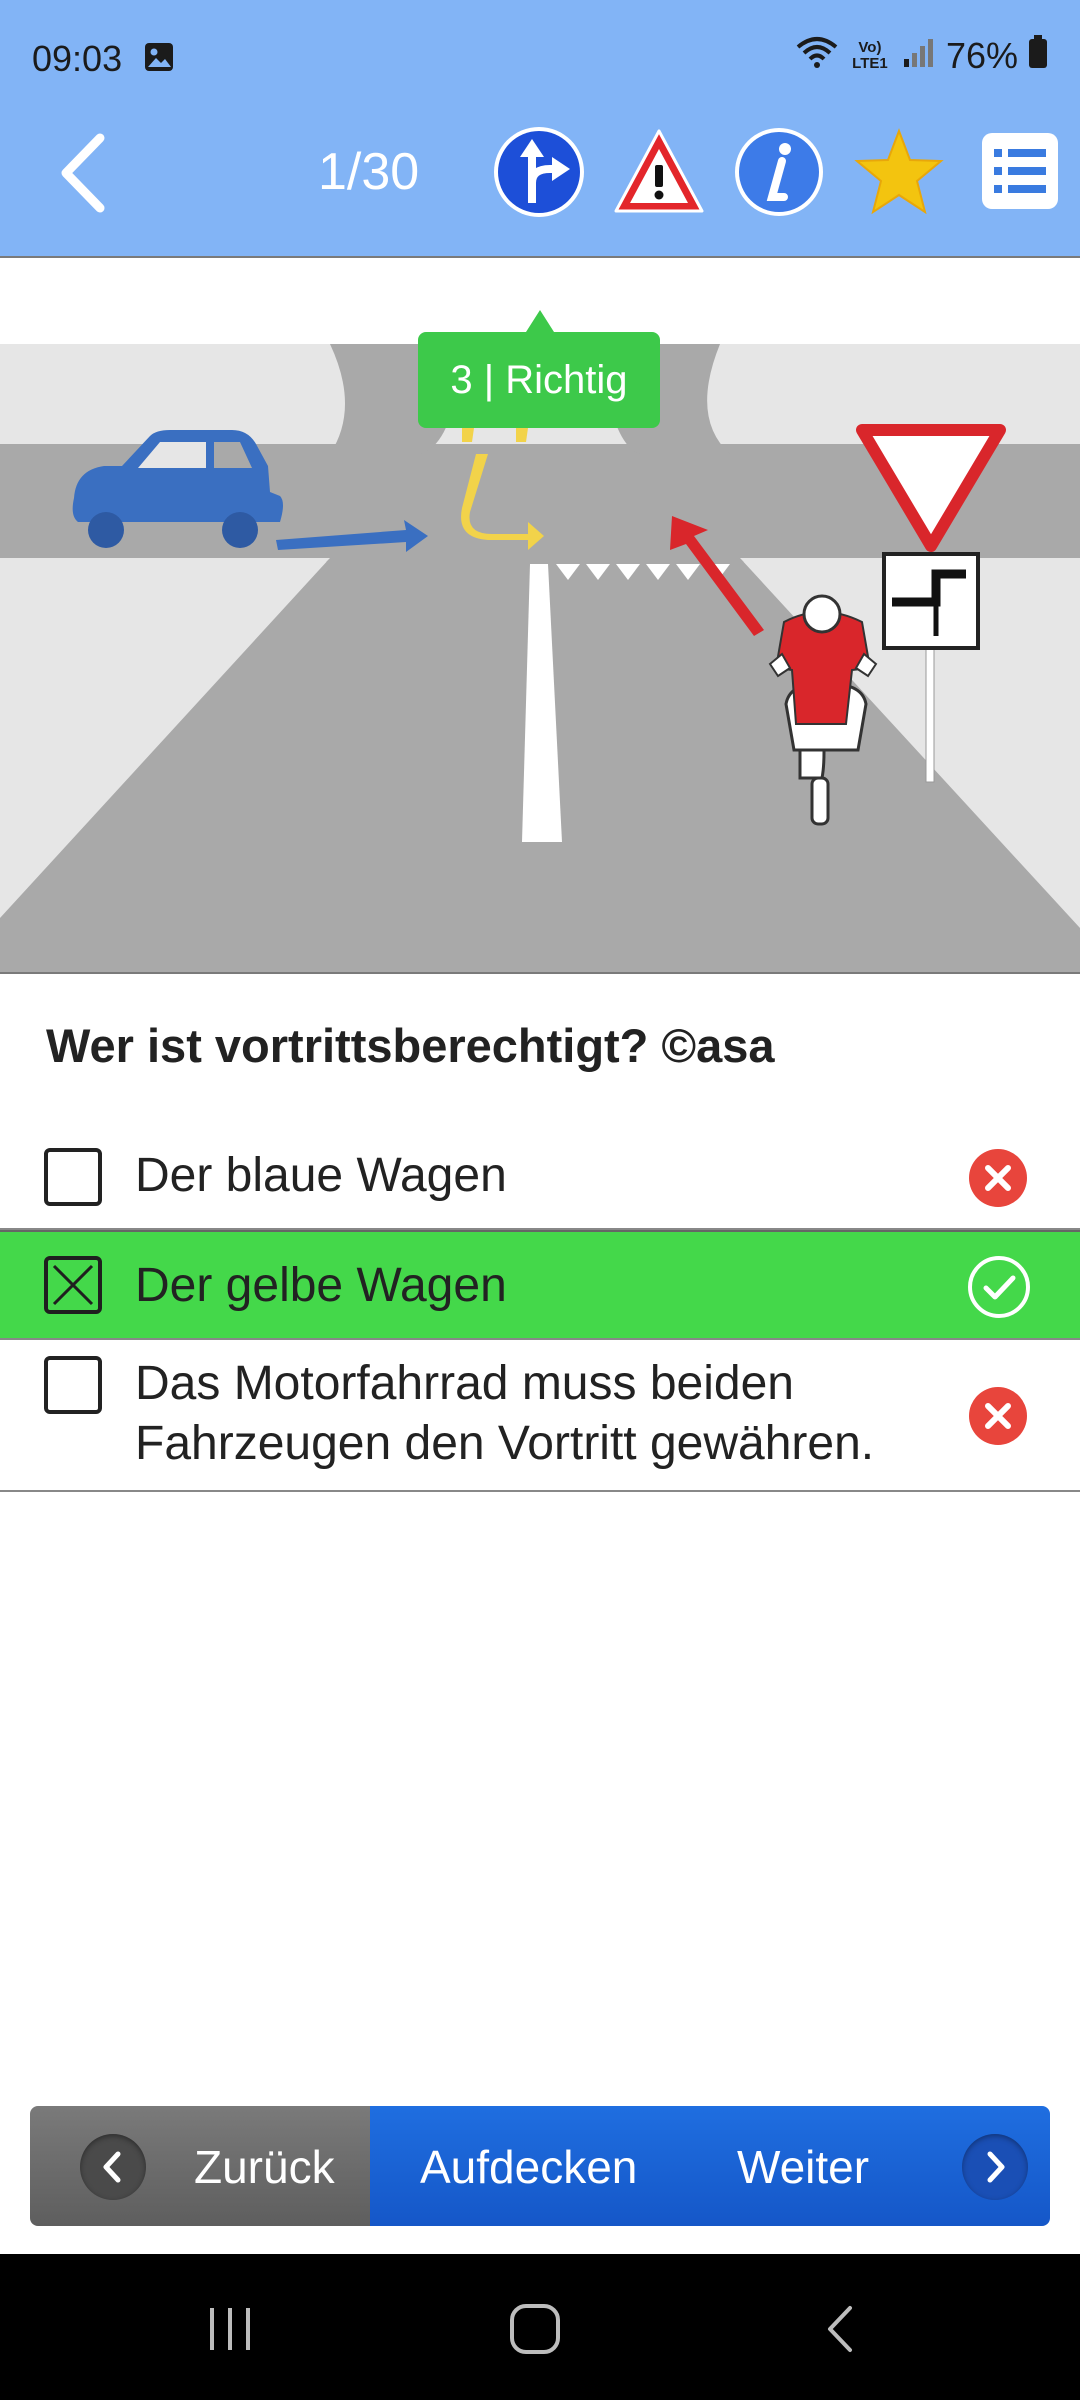 The image size is (1080, 2400). Describe the element at coordinates (870, 55) in the screenshot. I see `volte-icon: Vo) LTE1` at that location.